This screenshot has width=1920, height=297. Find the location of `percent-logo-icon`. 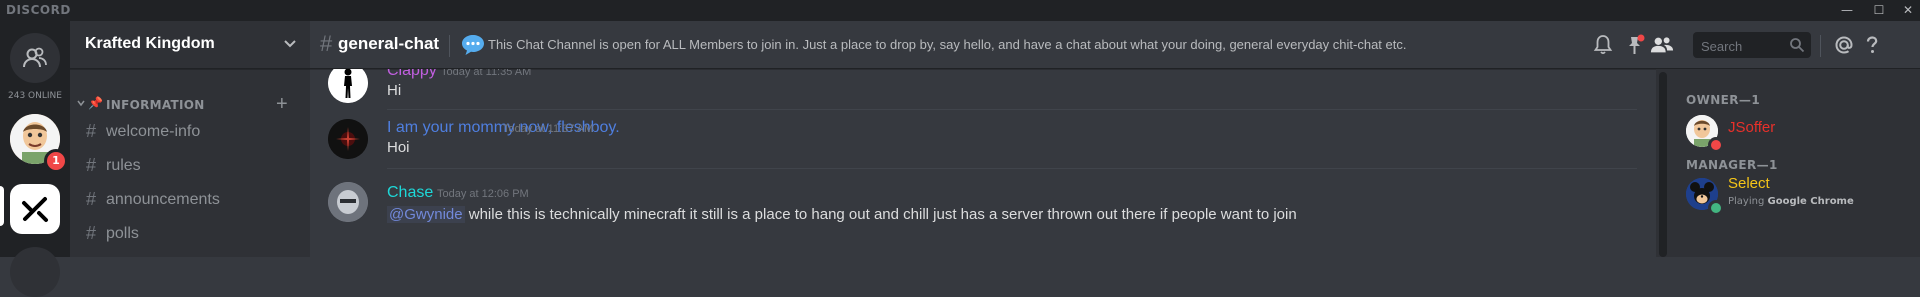

percent-logo-icon is located at coordinates (35, 209).